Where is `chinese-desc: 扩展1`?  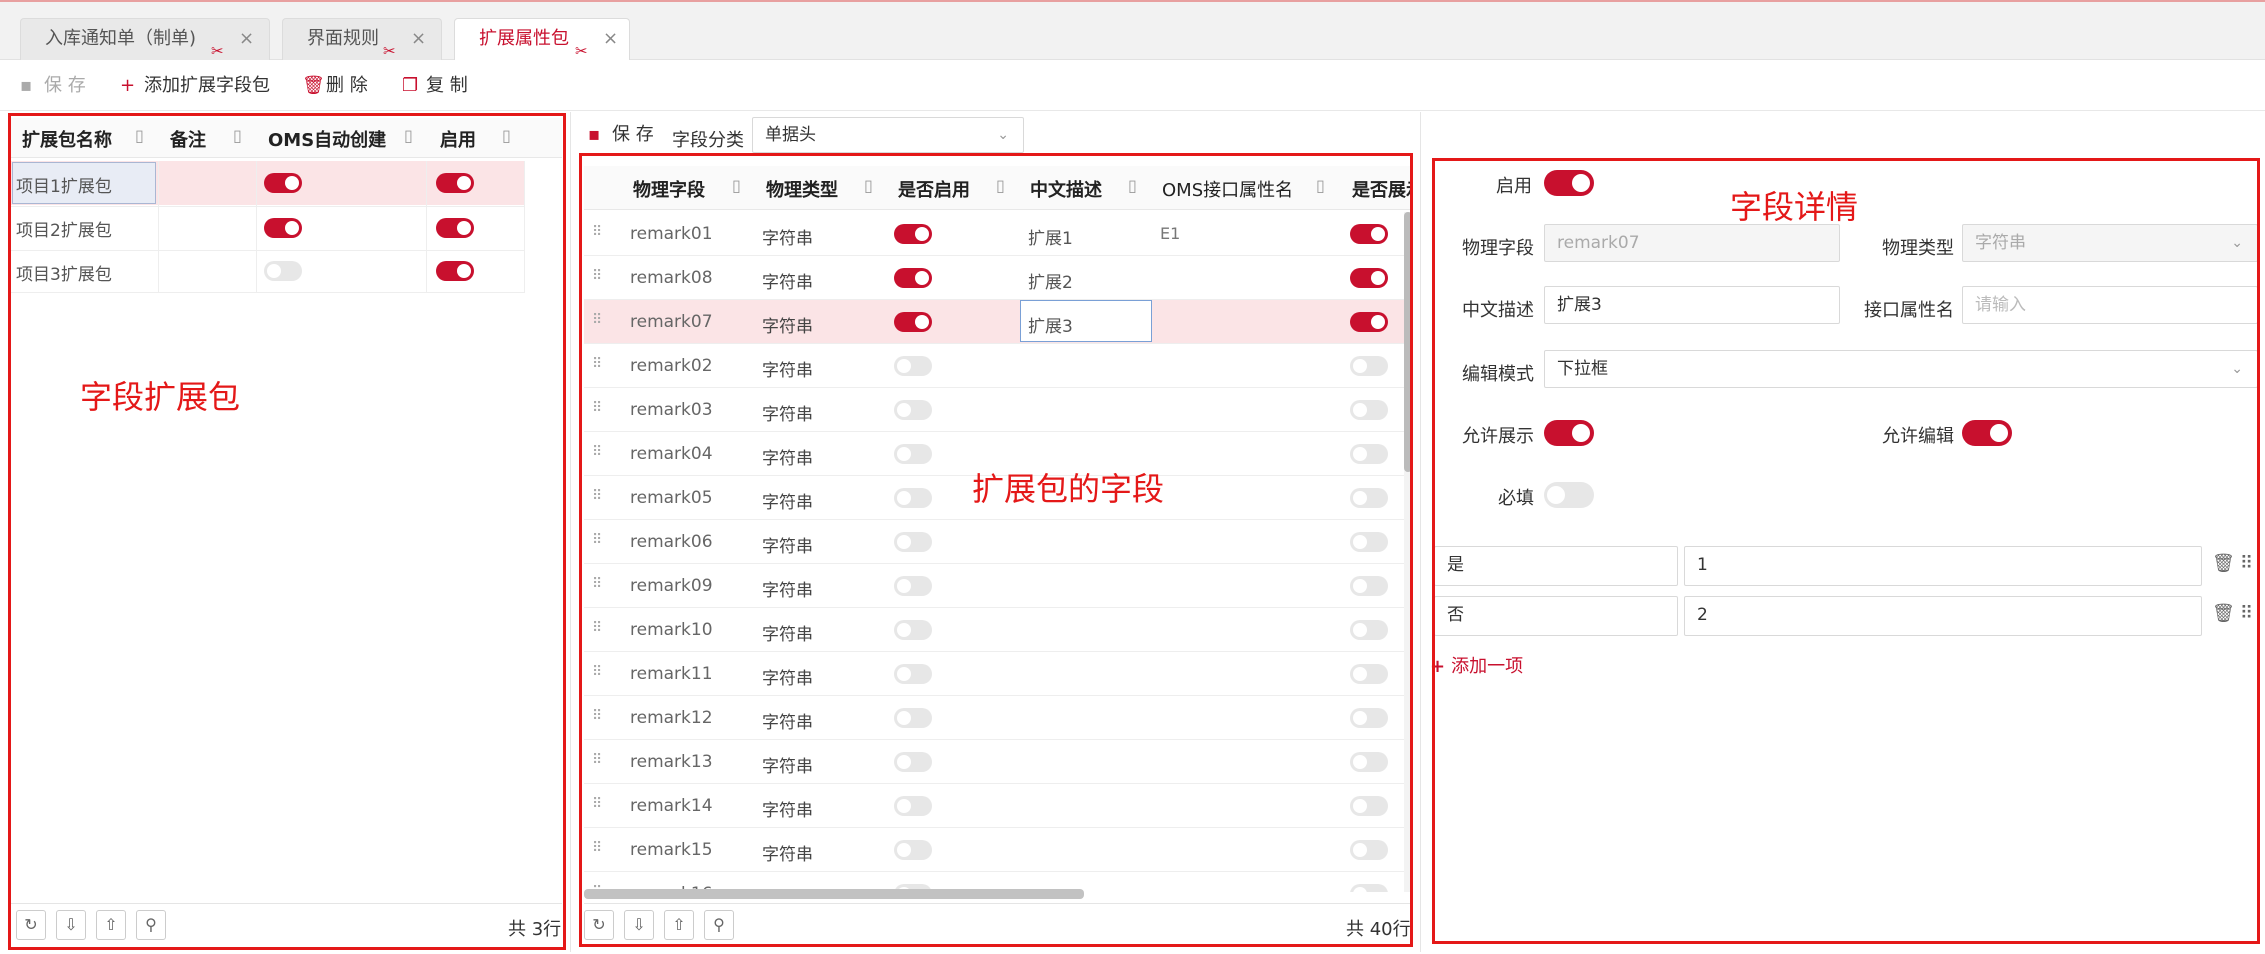 chinese-desc: 扩展1 is located at coordinates (1050, 236).